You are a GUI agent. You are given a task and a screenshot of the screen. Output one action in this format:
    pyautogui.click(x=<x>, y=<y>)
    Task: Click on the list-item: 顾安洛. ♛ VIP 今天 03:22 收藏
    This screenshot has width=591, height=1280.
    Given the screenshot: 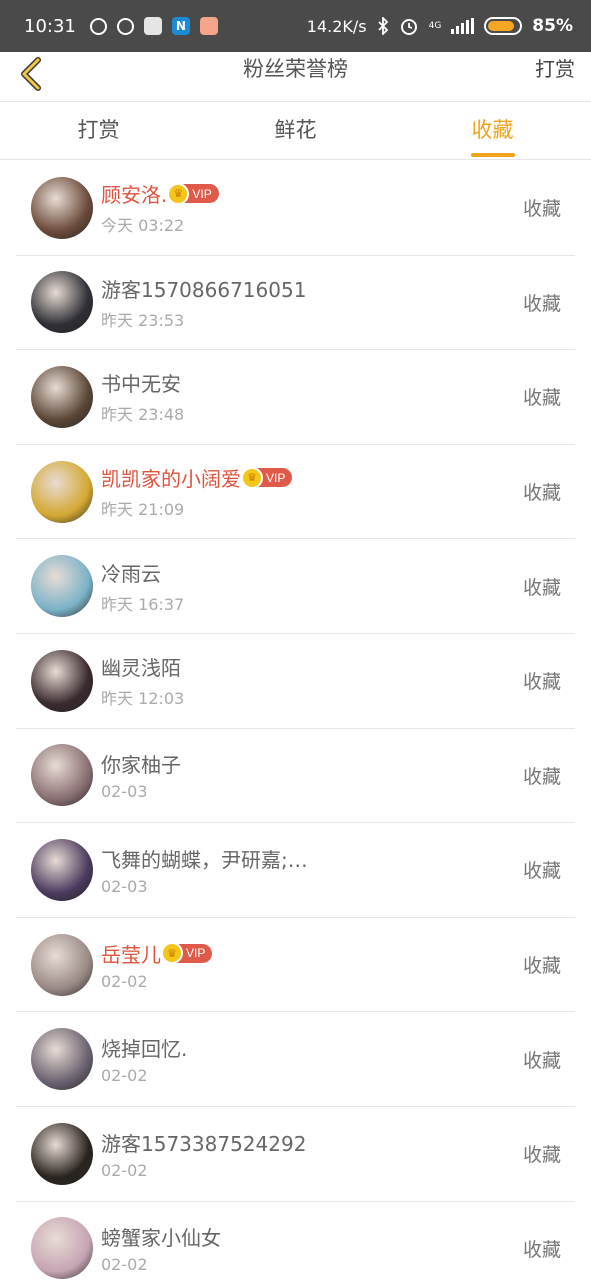 What is the action you would take?
    pyautogui.click(x=295, y=208)
    